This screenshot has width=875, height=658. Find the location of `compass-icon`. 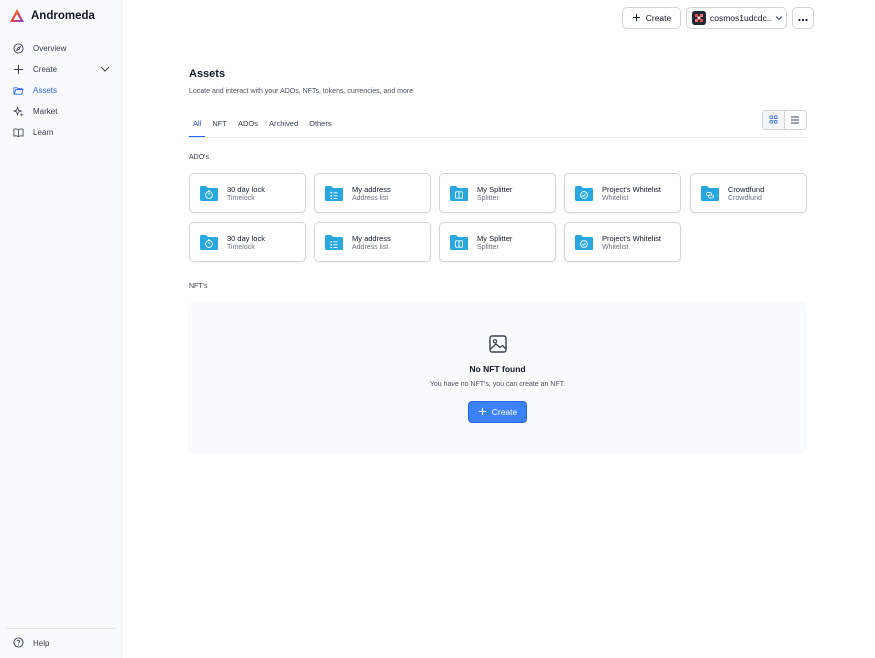

compass-icon is located at coordinates (18, 48).